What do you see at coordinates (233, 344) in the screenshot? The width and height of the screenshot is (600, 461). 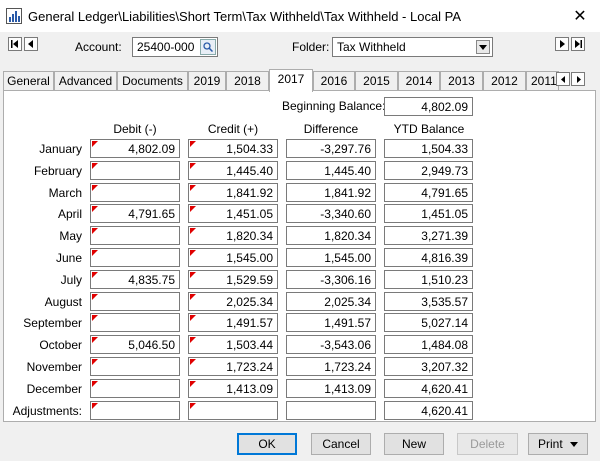 I see `credit-cell: 1,503.44` at bounding box center [233, 344].